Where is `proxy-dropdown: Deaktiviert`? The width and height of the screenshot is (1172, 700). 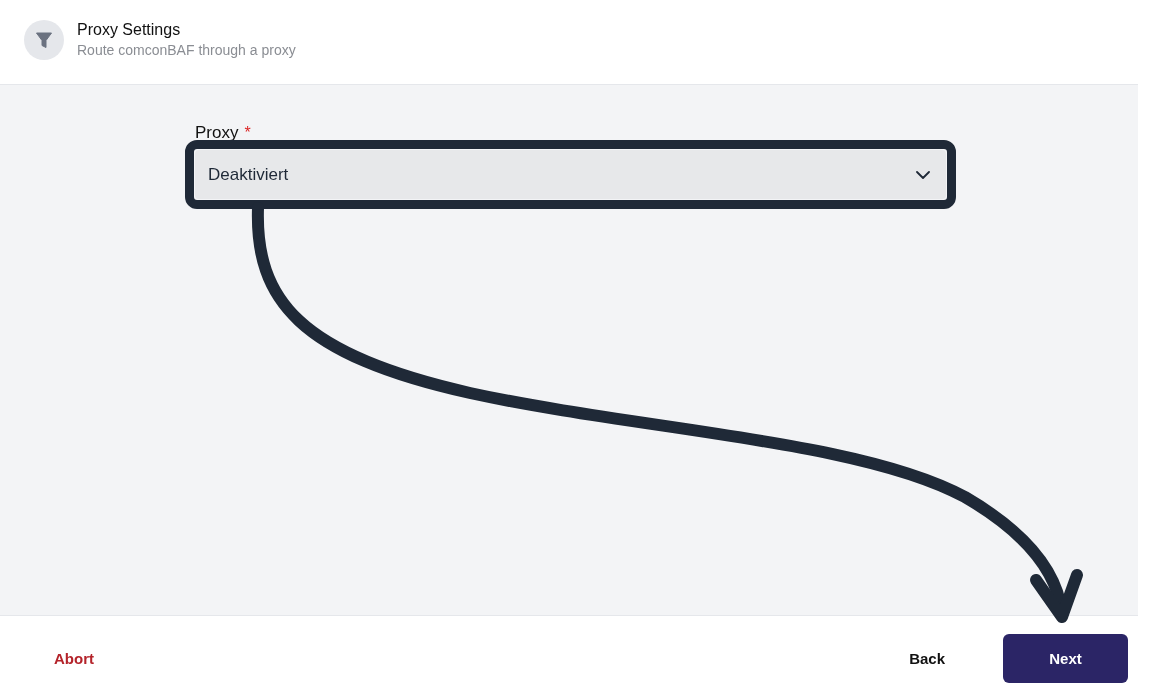
proxy-dropdown: Deaktiviert is located at coordinates (570, 174).